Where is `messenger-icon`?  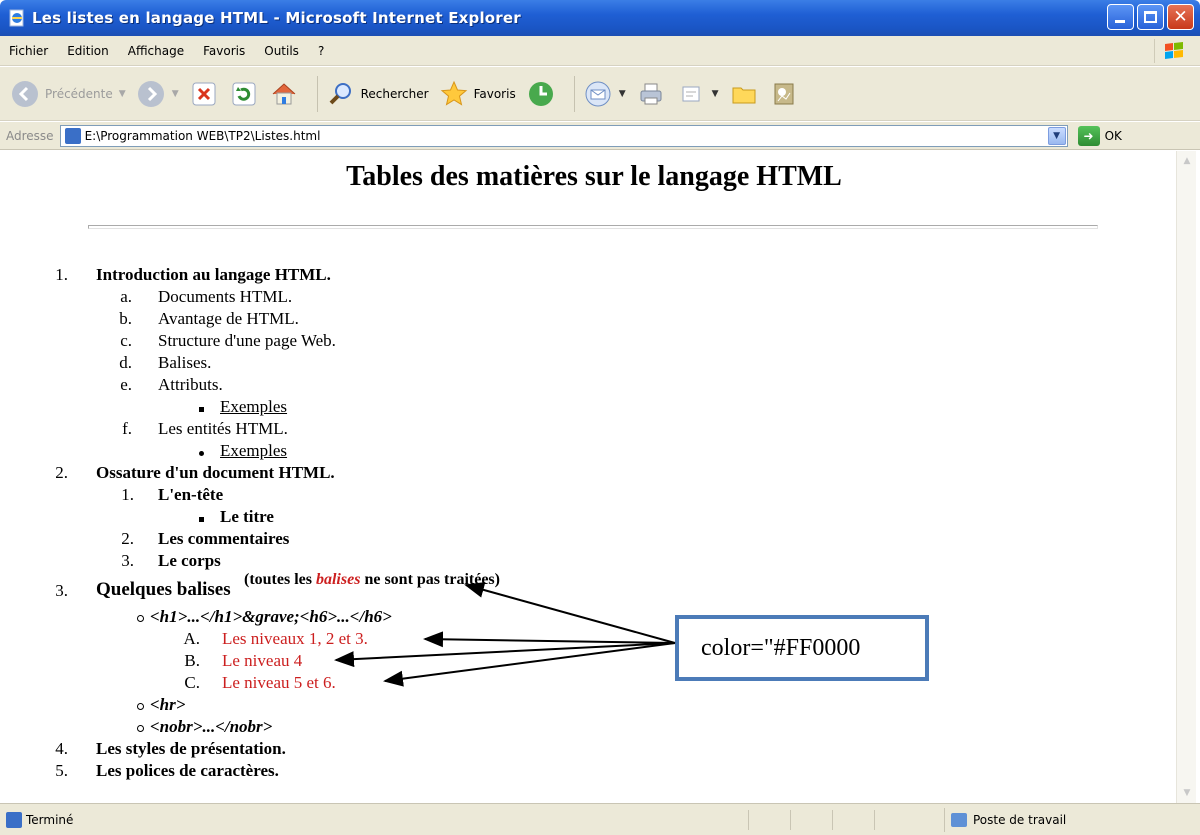
messenger-icon is located at coordinates (784, 94).